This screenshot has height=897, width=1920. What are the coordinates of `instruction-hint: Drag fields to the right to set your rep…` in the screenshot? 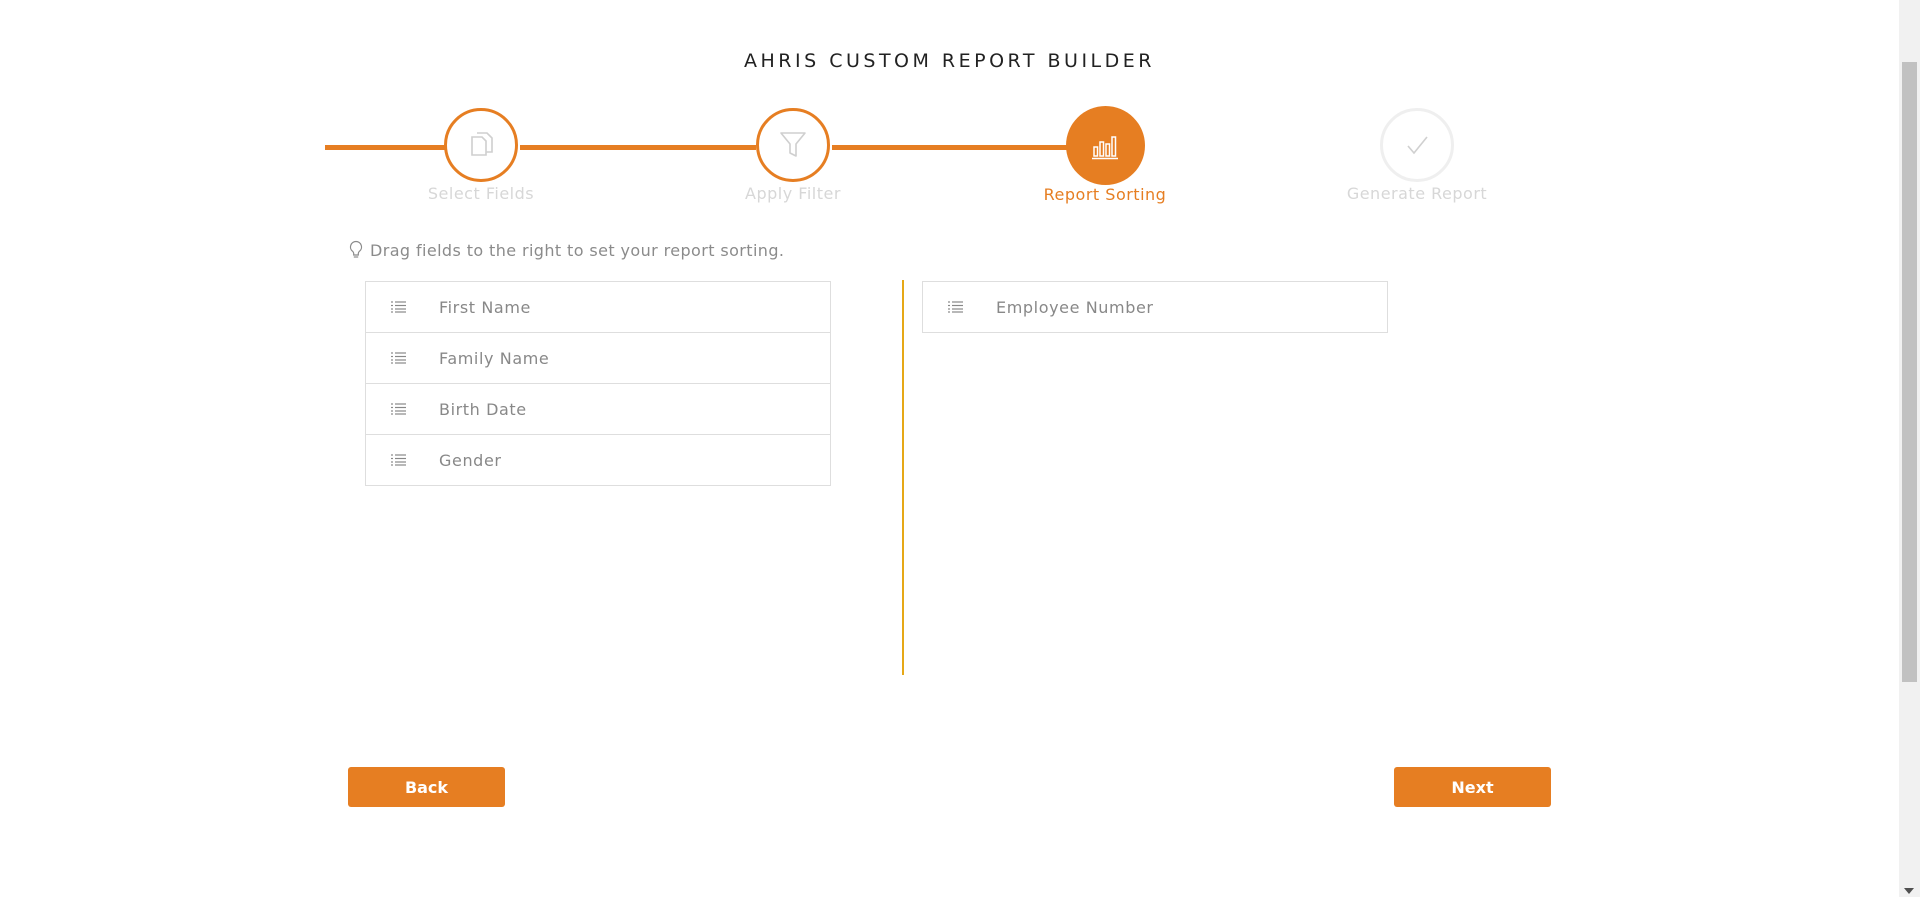 It's located at (566, 250).